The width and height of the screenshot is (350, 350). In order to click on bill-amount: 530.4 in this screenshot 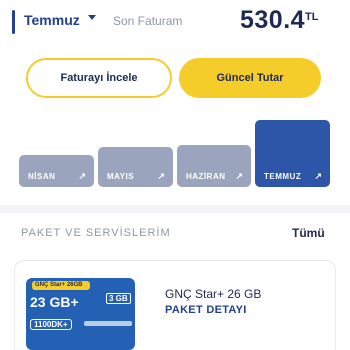, I will do `click(273, 20)`.